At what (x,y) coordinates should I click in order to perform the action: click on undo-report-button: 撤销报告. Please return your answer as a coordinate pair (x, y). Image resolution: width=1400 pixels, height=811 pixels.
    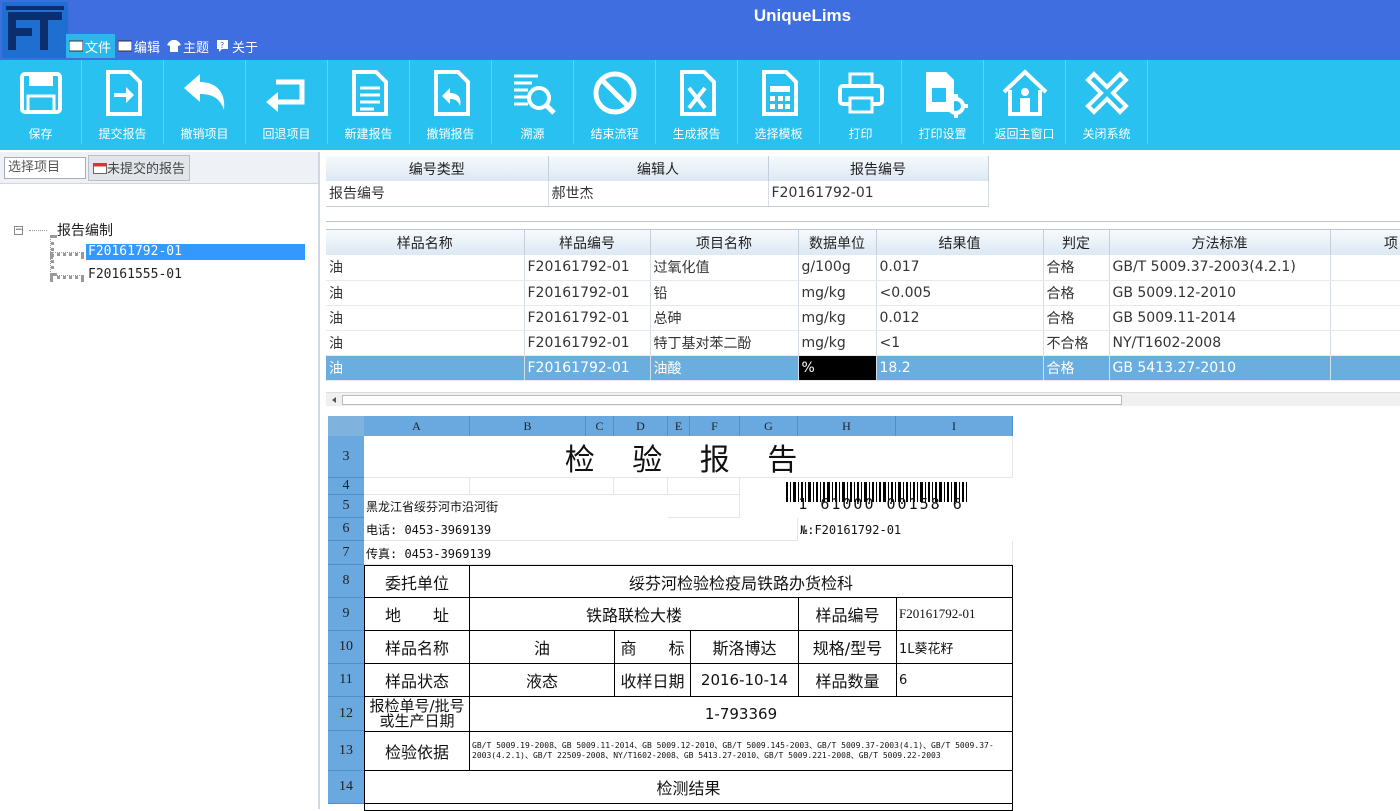
    Looking at the image, I should click on (451, 102).